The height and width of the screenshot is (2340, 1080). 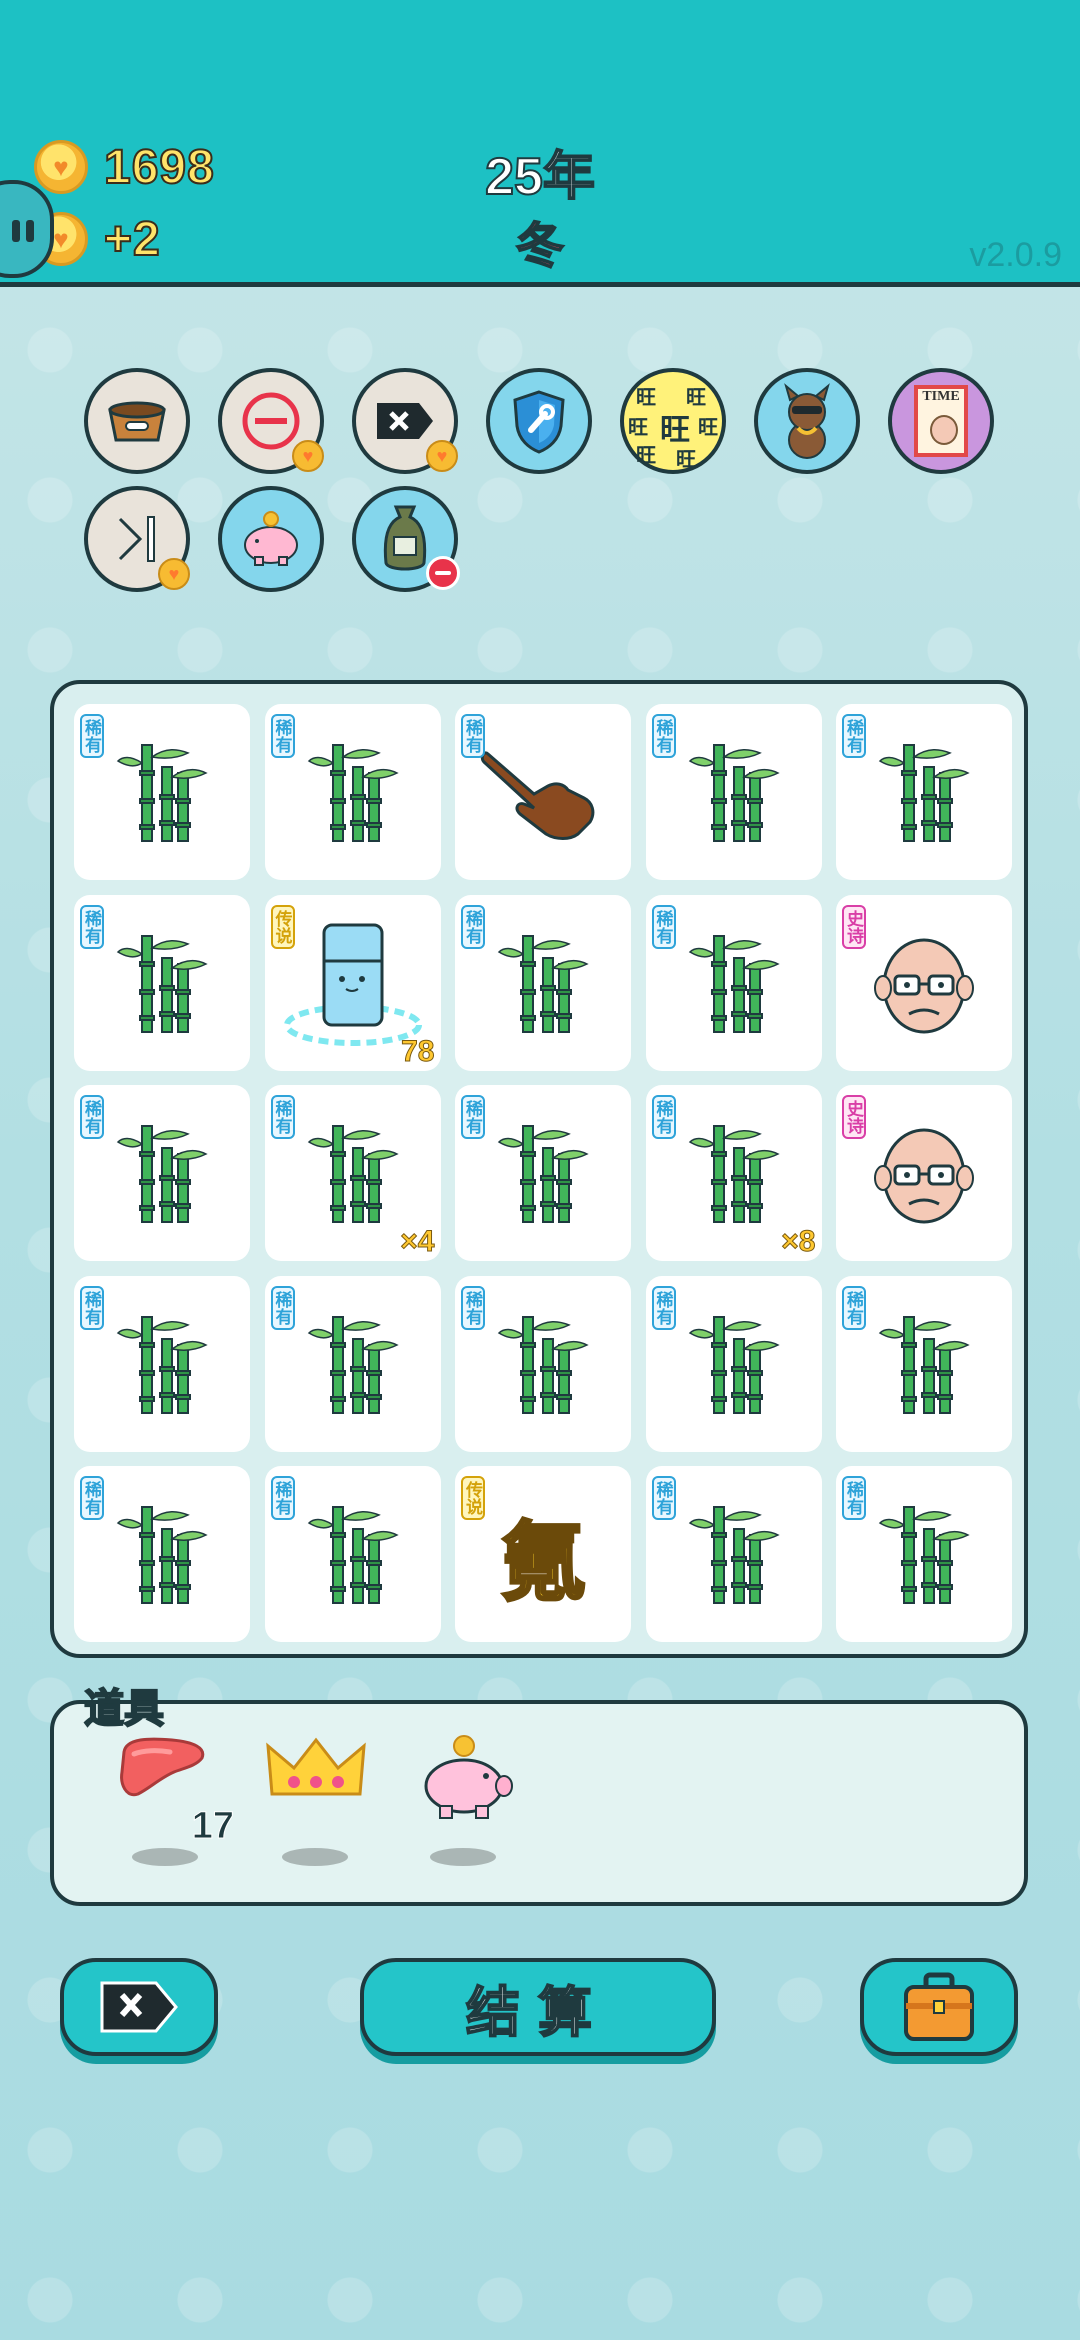 What do you see at coordinates (941, 396) in the screenshot?
I see `magazine-title: TIME` at bounding box center [941, 396].